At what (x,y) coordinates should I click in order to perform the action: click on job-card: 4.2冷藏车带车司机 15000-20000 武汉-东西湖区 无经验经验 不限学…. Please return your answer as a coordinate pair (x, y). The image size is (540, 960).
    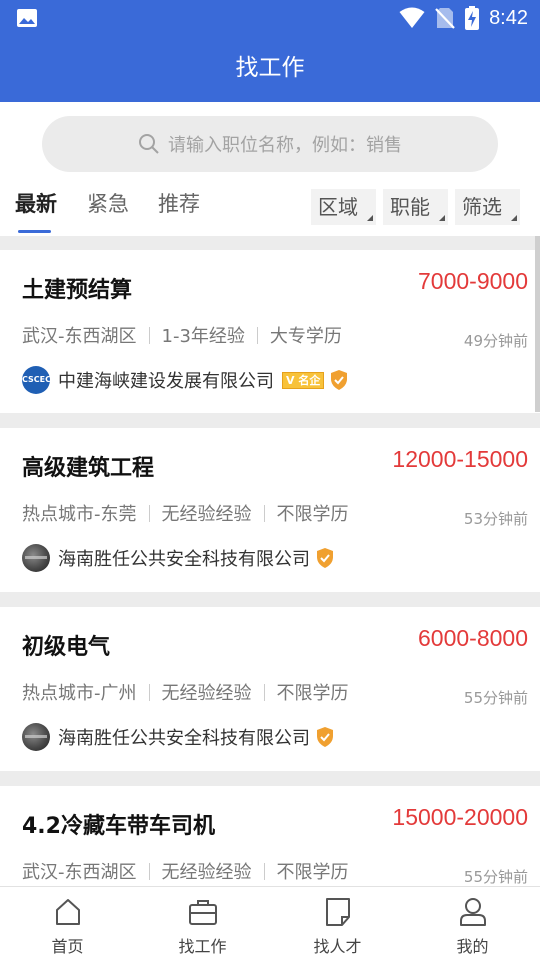
    Looking at the image, I should click on (270, 836).